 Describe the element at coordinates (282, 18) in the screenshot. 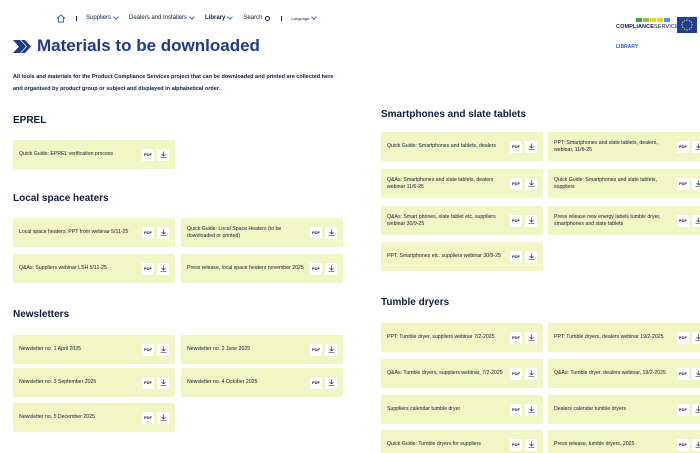

I see `nav-separator` at that location.